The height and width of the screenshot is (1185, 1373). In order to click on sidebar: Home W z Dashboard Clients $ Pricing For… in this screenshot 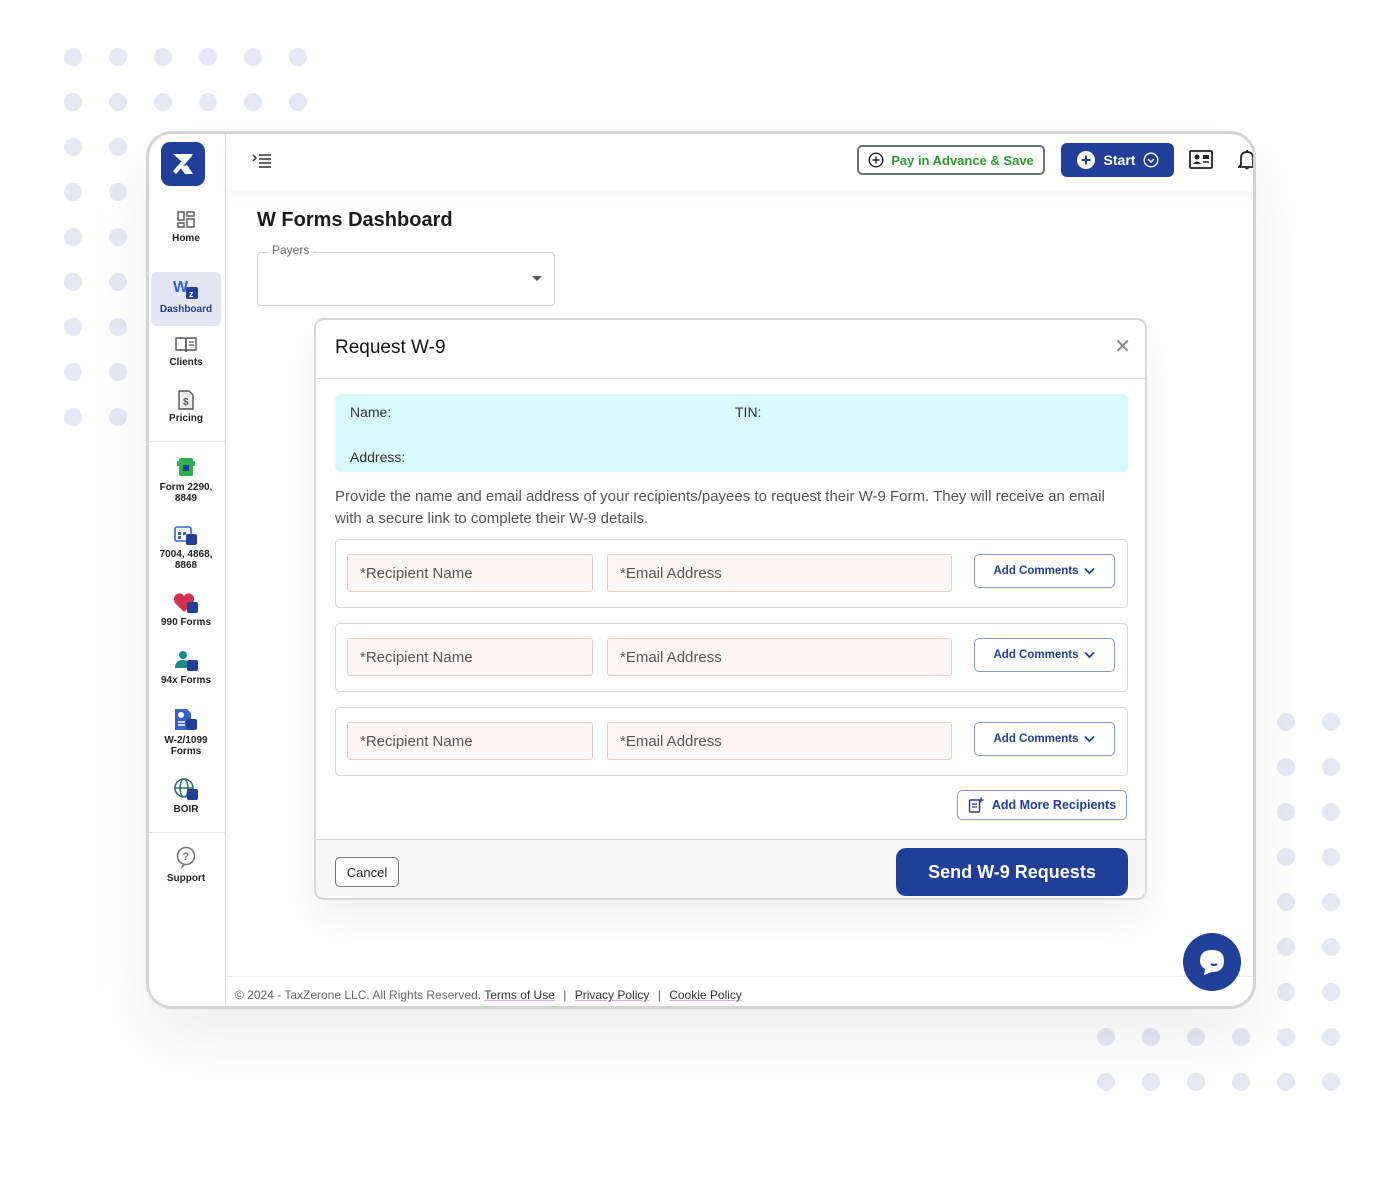, I will do `click(187, 570)`.